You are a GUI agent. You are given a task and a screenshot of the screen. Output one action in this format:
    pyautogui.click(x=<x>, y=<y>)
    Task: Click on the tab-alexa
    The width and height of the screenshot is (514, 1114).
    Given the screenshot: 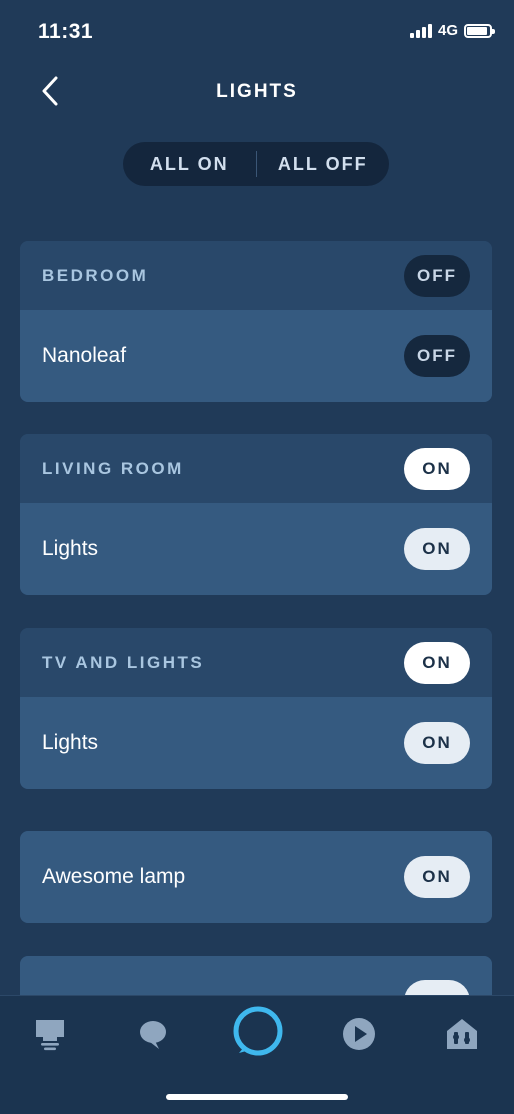 What is the action you would take?
    pyautogui.click(x=258, y=1031)
    